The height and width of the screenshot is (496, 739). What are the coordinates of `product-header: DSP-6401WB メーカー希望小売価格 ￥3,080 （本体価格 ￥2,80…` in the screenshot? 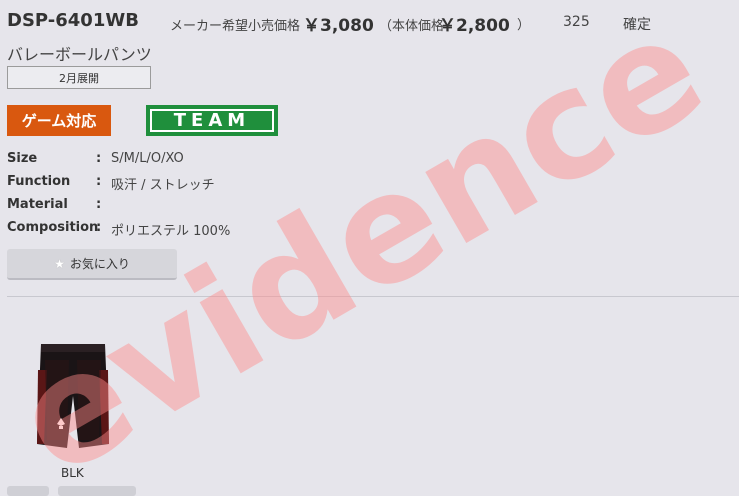 It's located at (369, 23).